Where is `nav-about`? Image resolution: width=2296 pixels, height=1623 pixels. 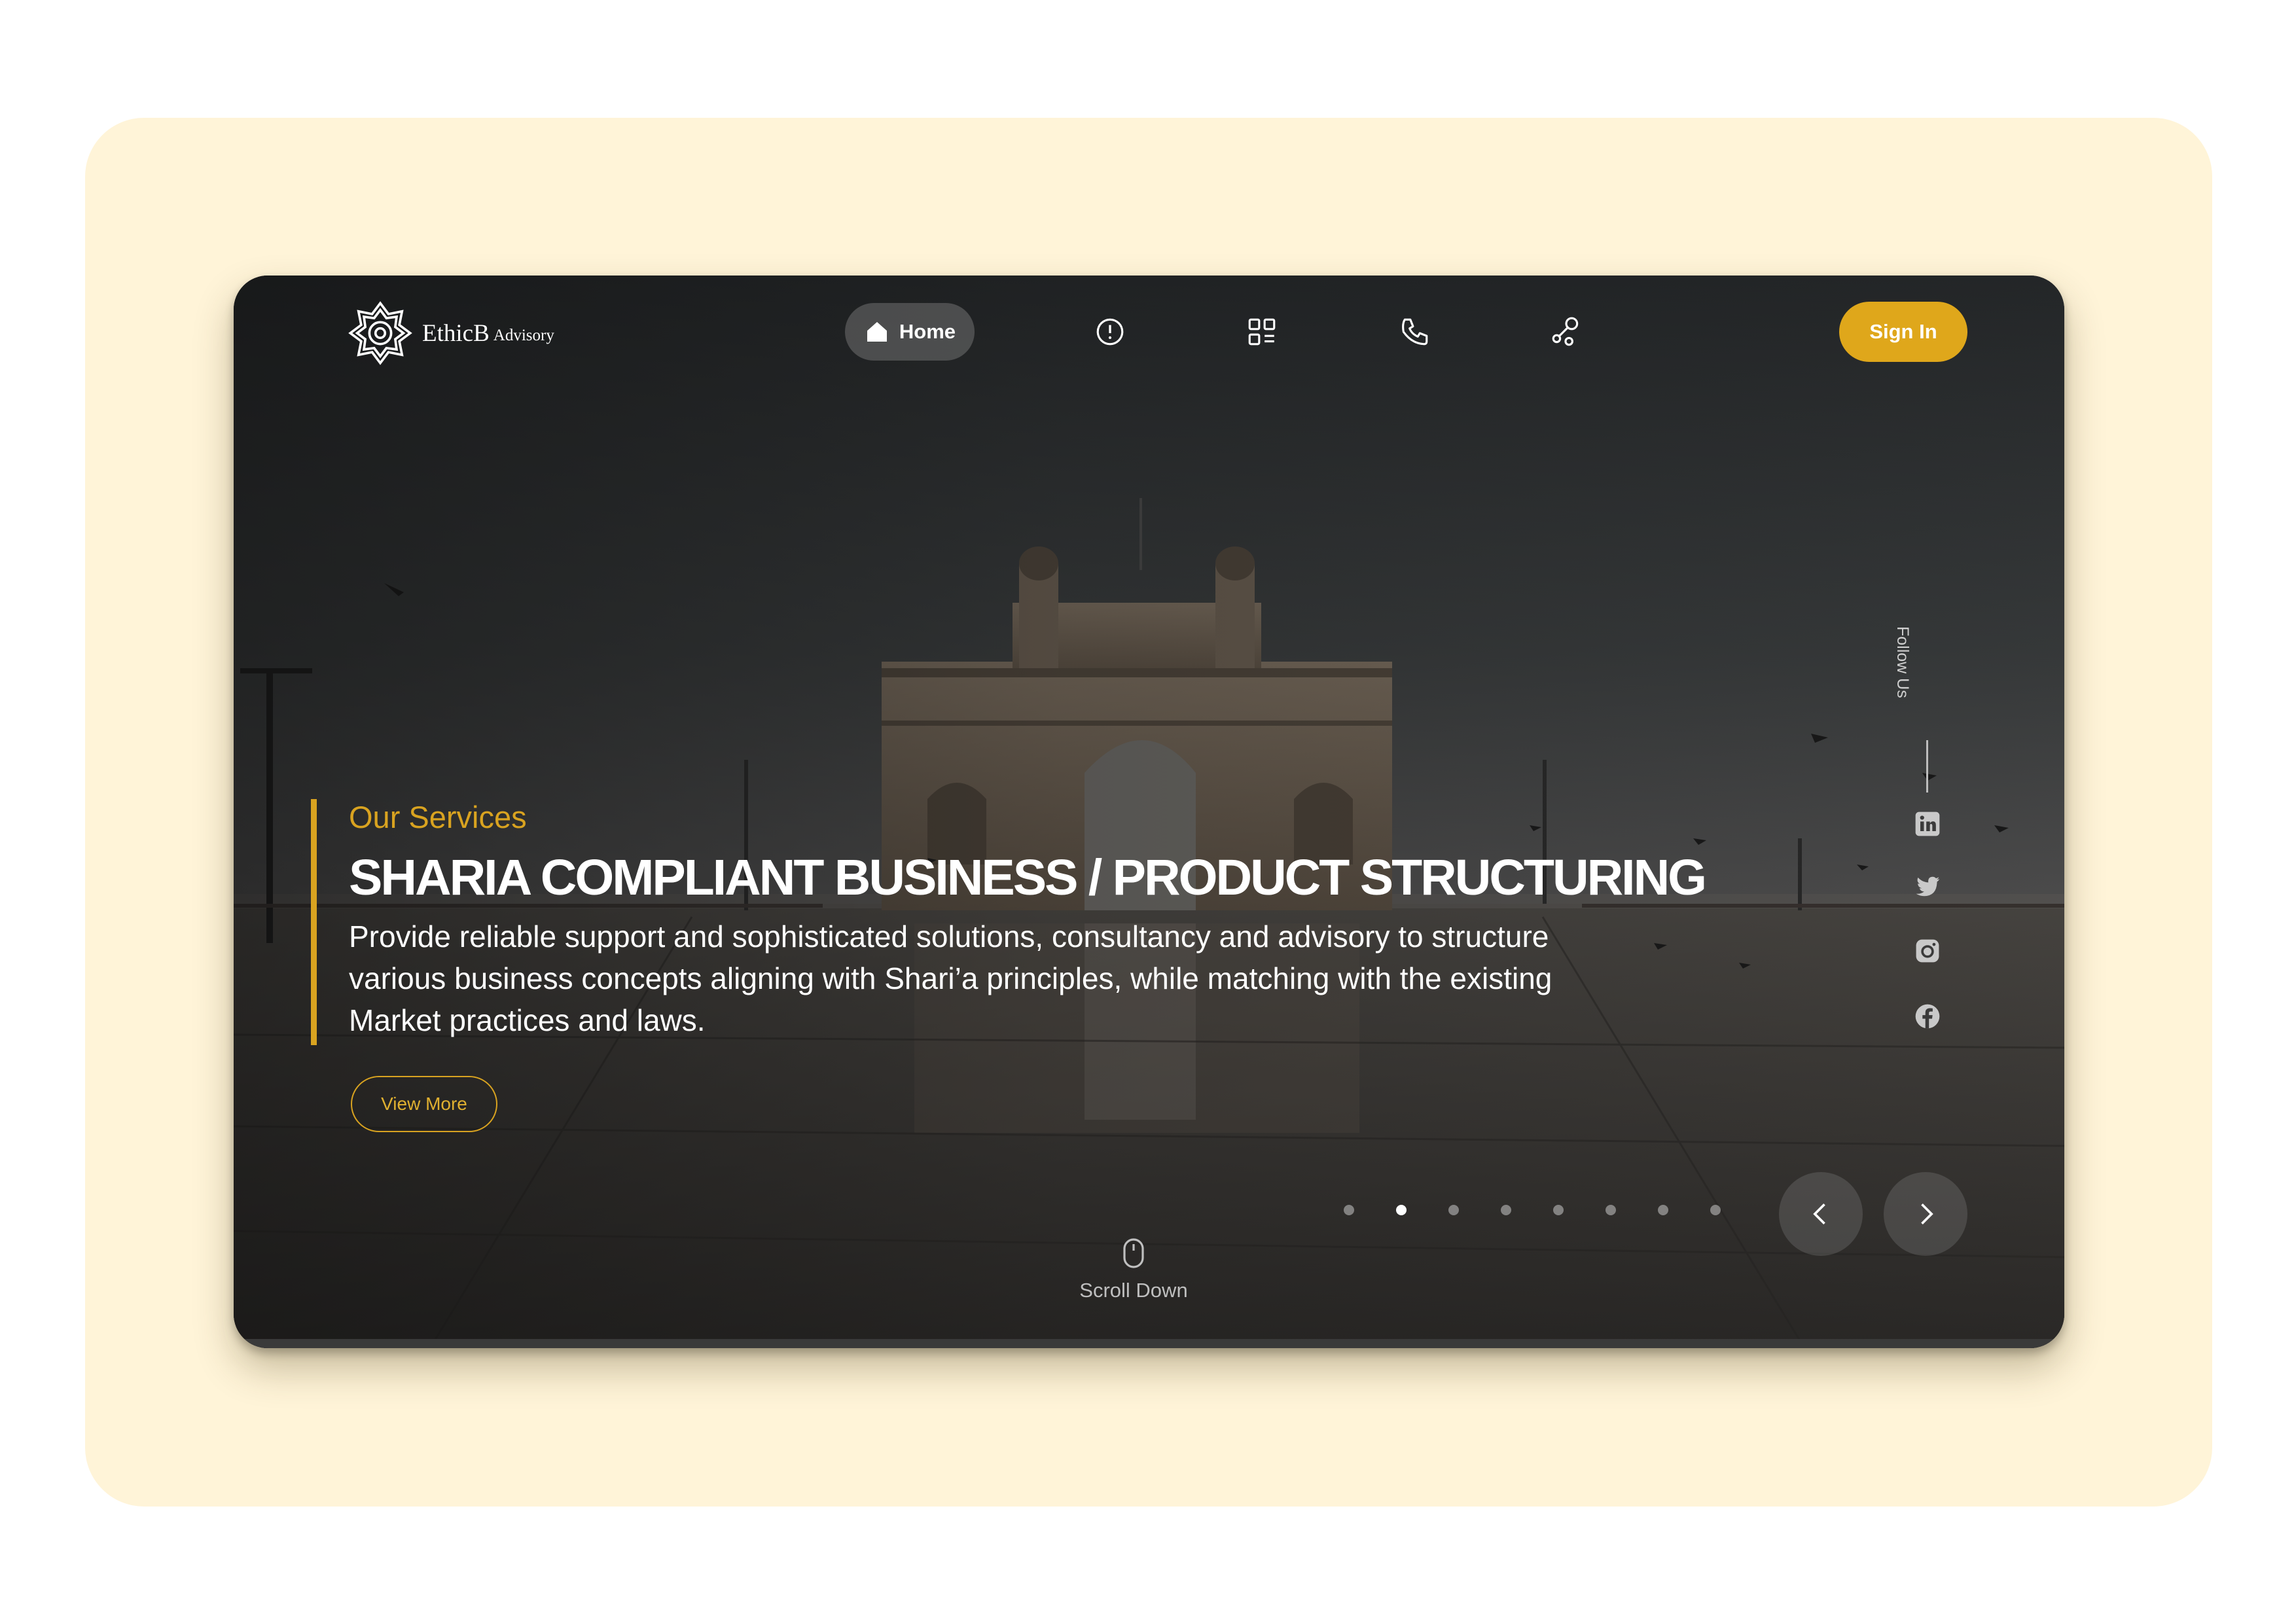
nav-about is located at coordinates (1110, 331).